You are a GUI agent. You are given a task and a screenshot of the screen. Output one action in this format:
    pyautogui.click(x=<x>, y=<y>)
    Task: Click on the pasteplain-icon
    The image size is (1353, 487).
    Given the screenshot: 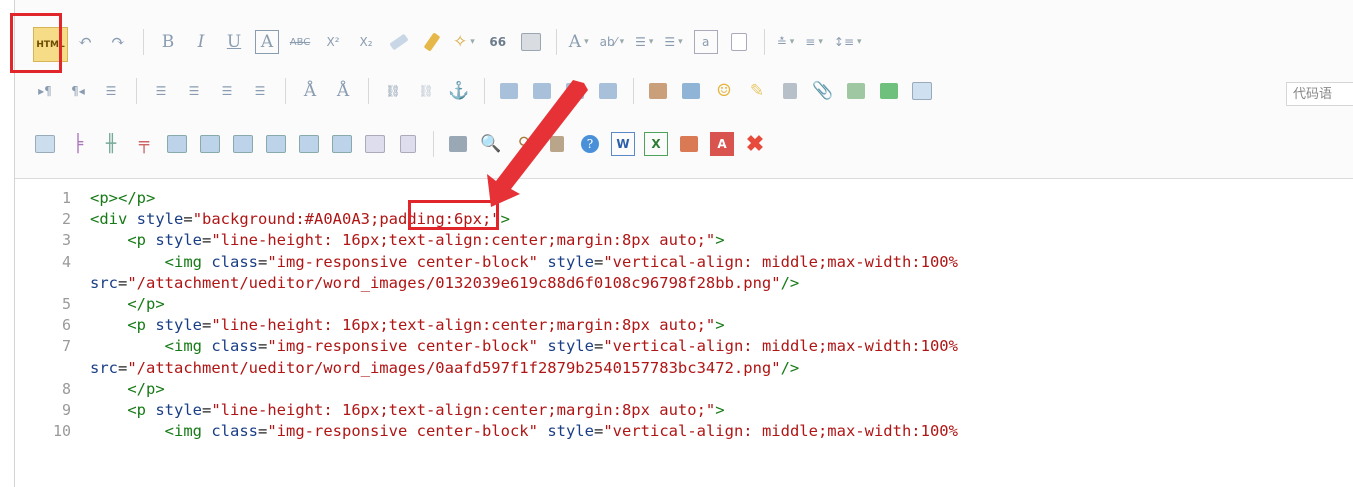 What is the action you would take?
    pyautogui.click(x=531, y=42)
    